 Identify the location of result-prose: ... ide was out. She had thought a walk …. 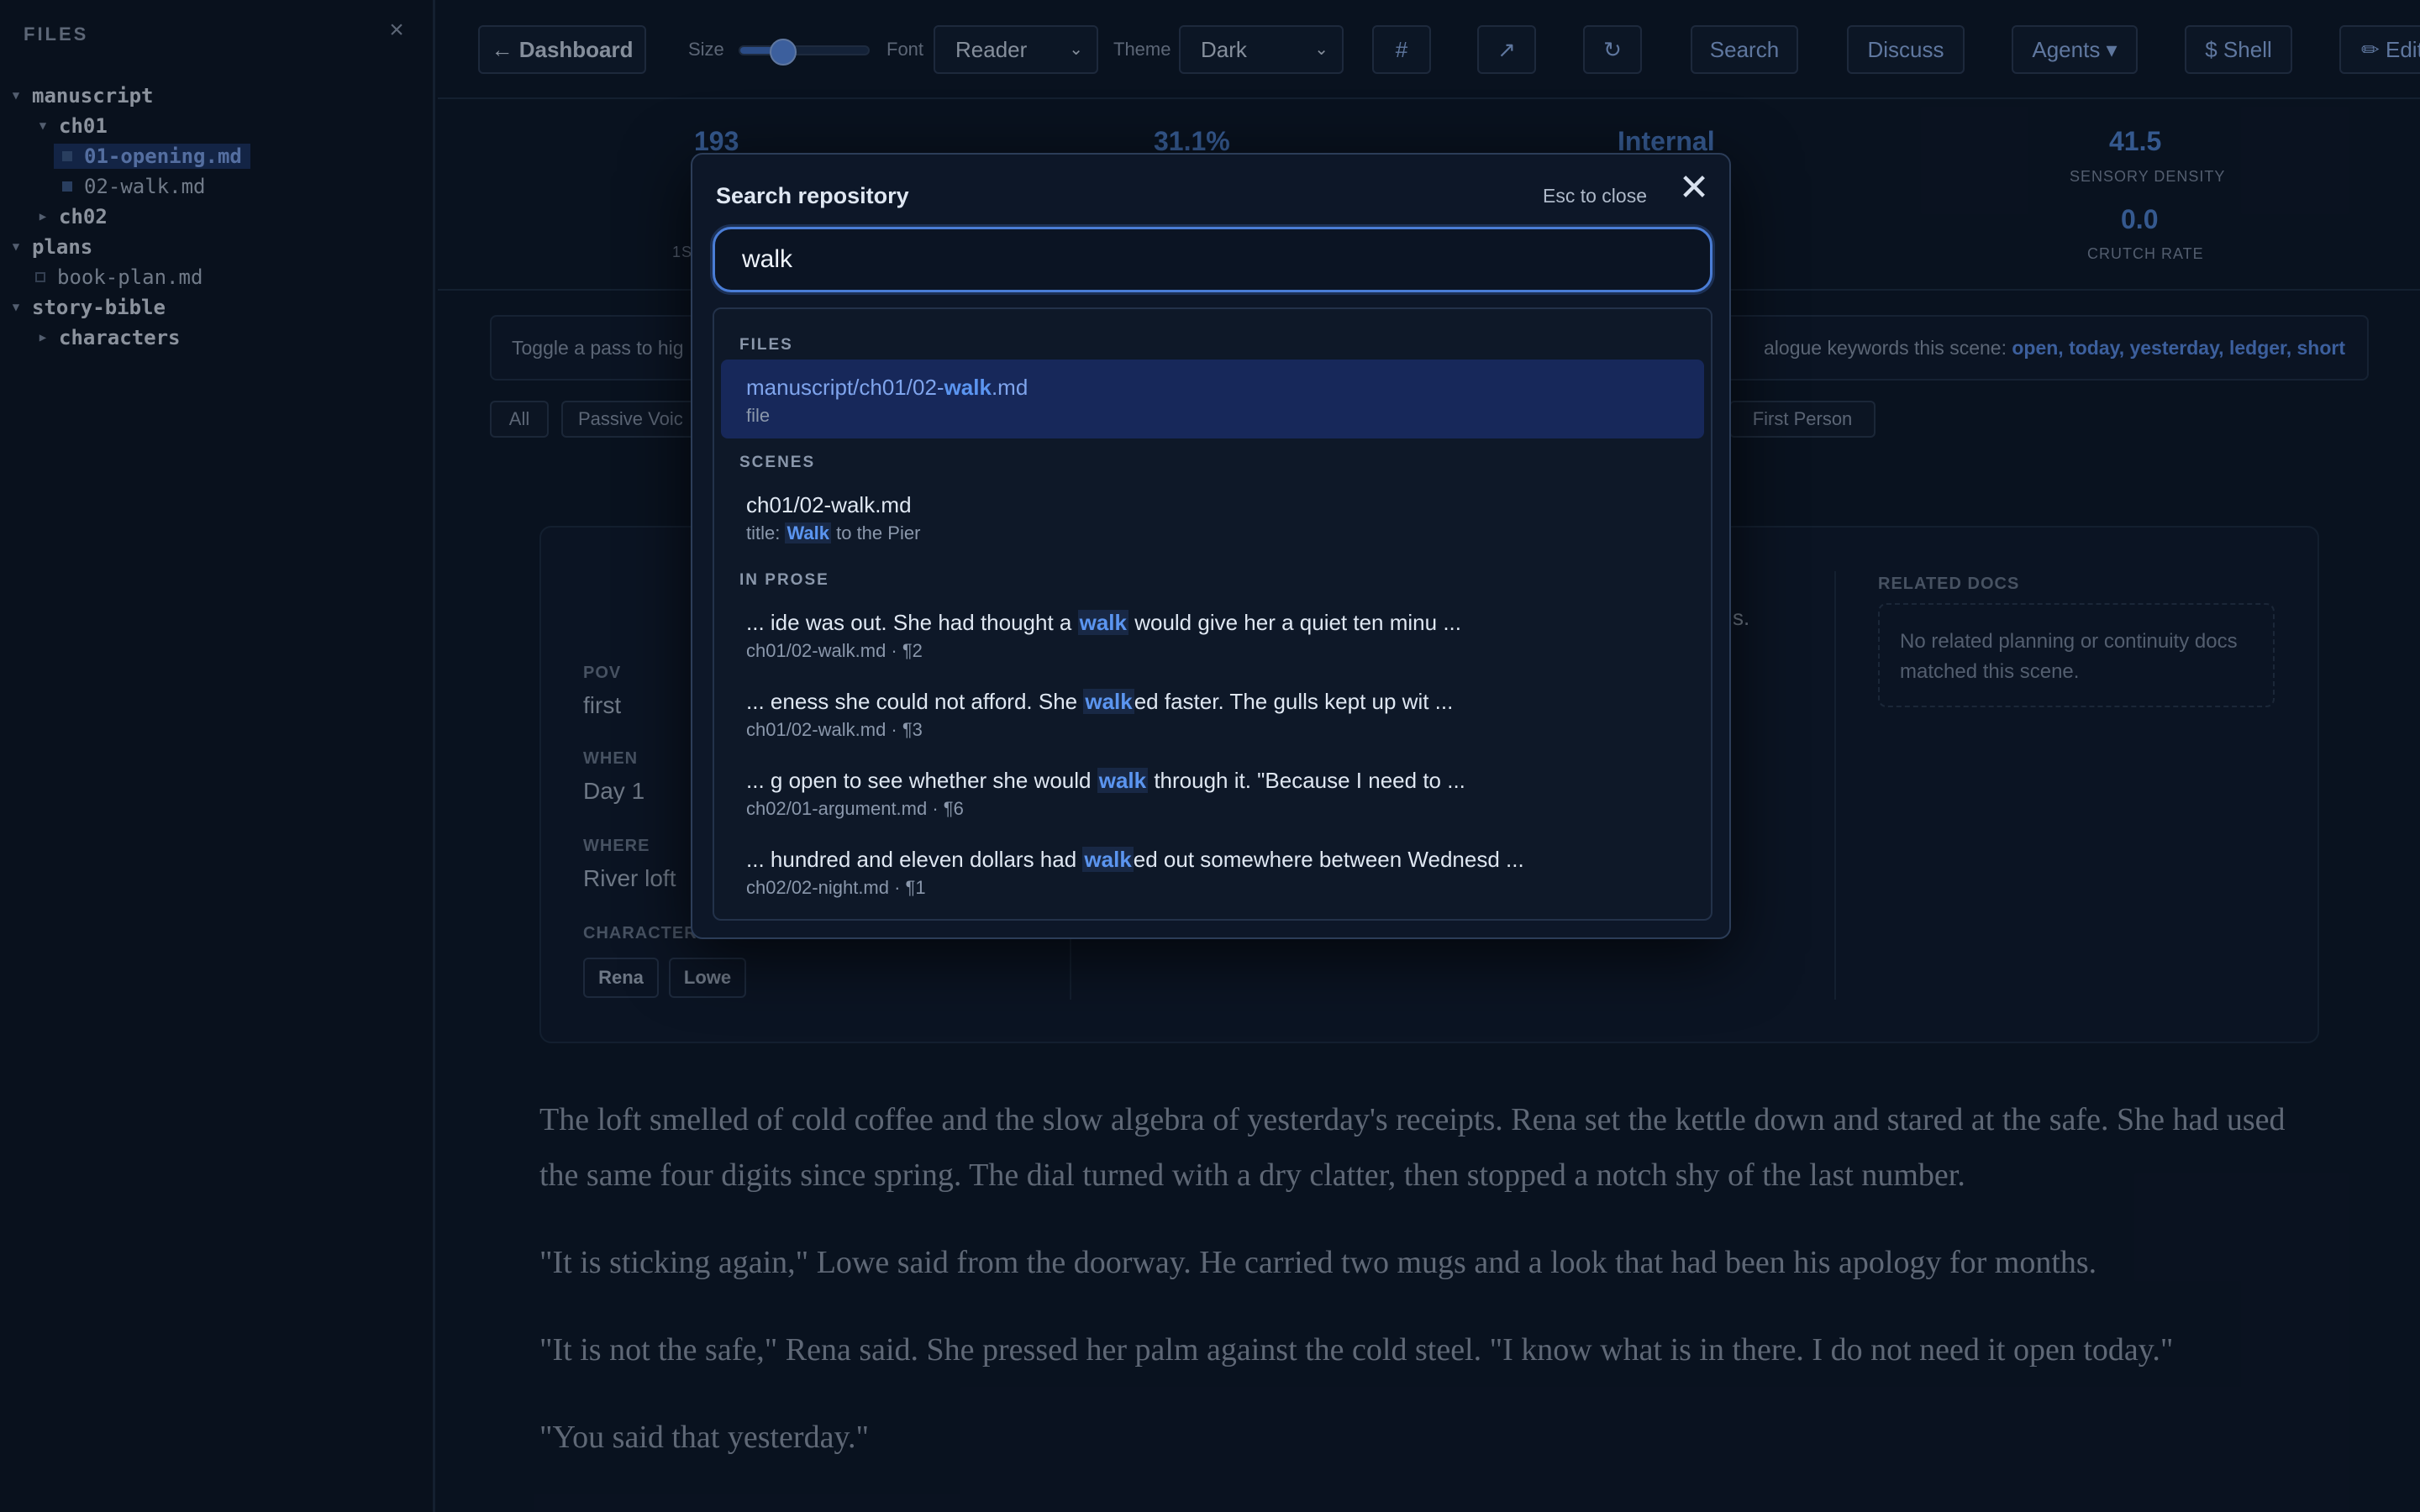
(1212, 634).